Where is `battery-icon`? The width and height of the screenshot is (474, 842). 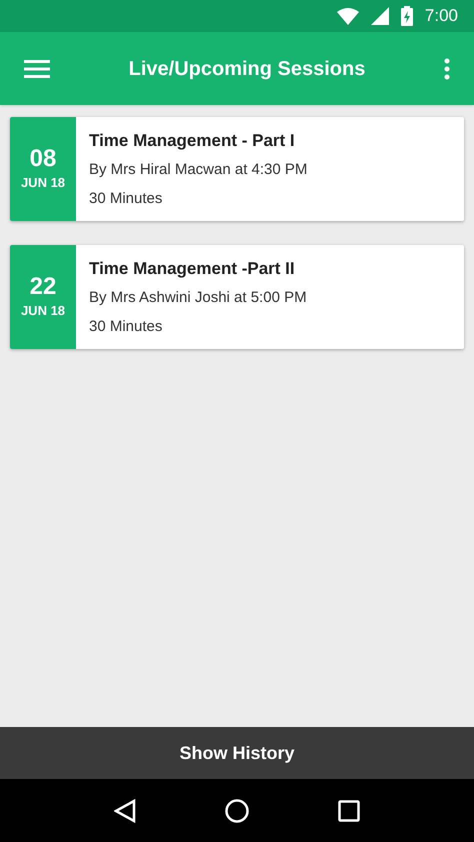 battery-icon is located at coordinates (406, 16).